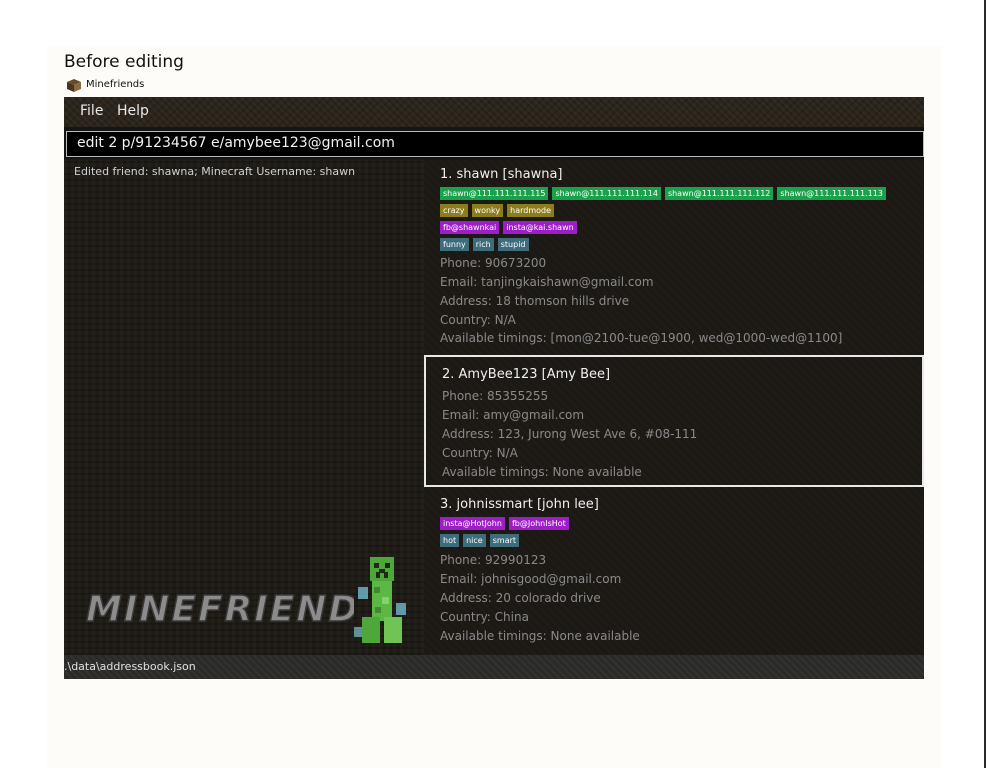 The width and height of the screenshot is (989, 768). What do you see at coordinates (513, 244) in the screenshot?
I see `tag: stupid` at bounding box center [513, 244].